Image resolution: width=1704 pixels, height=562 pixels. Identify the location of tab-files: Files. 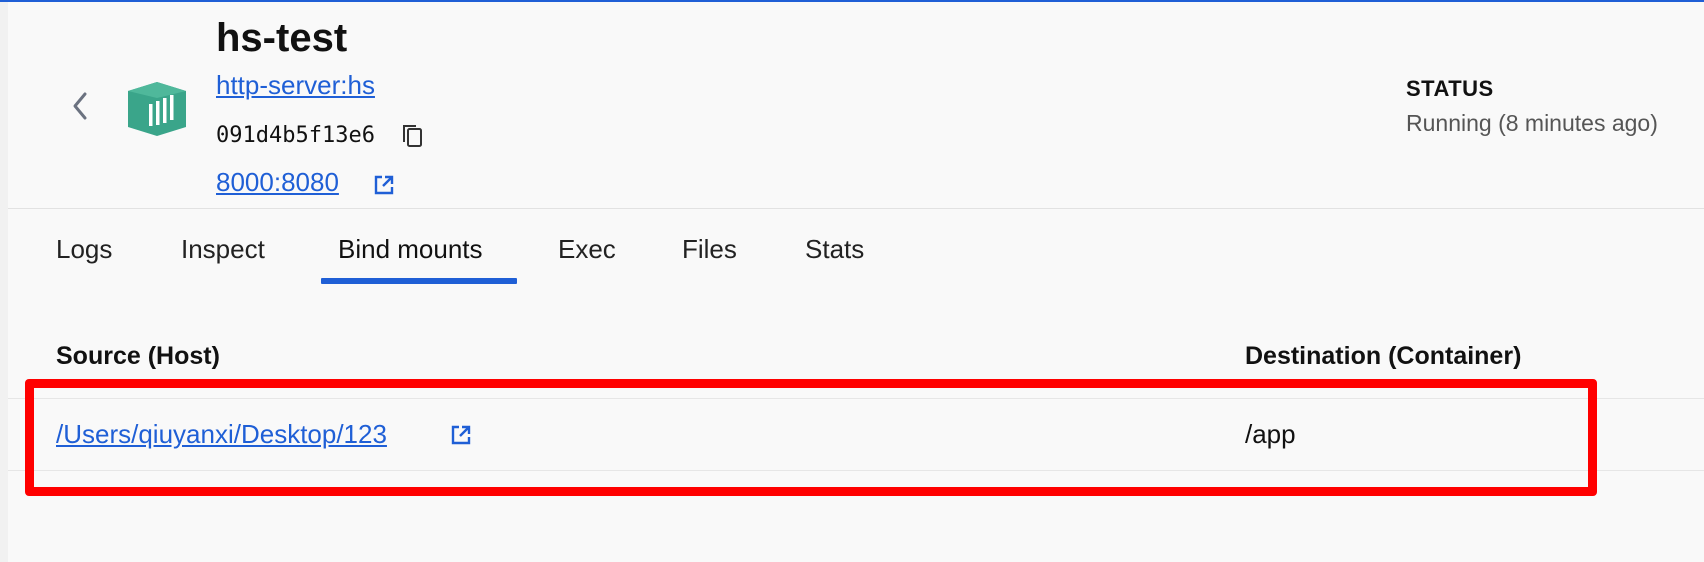
(709, 249).